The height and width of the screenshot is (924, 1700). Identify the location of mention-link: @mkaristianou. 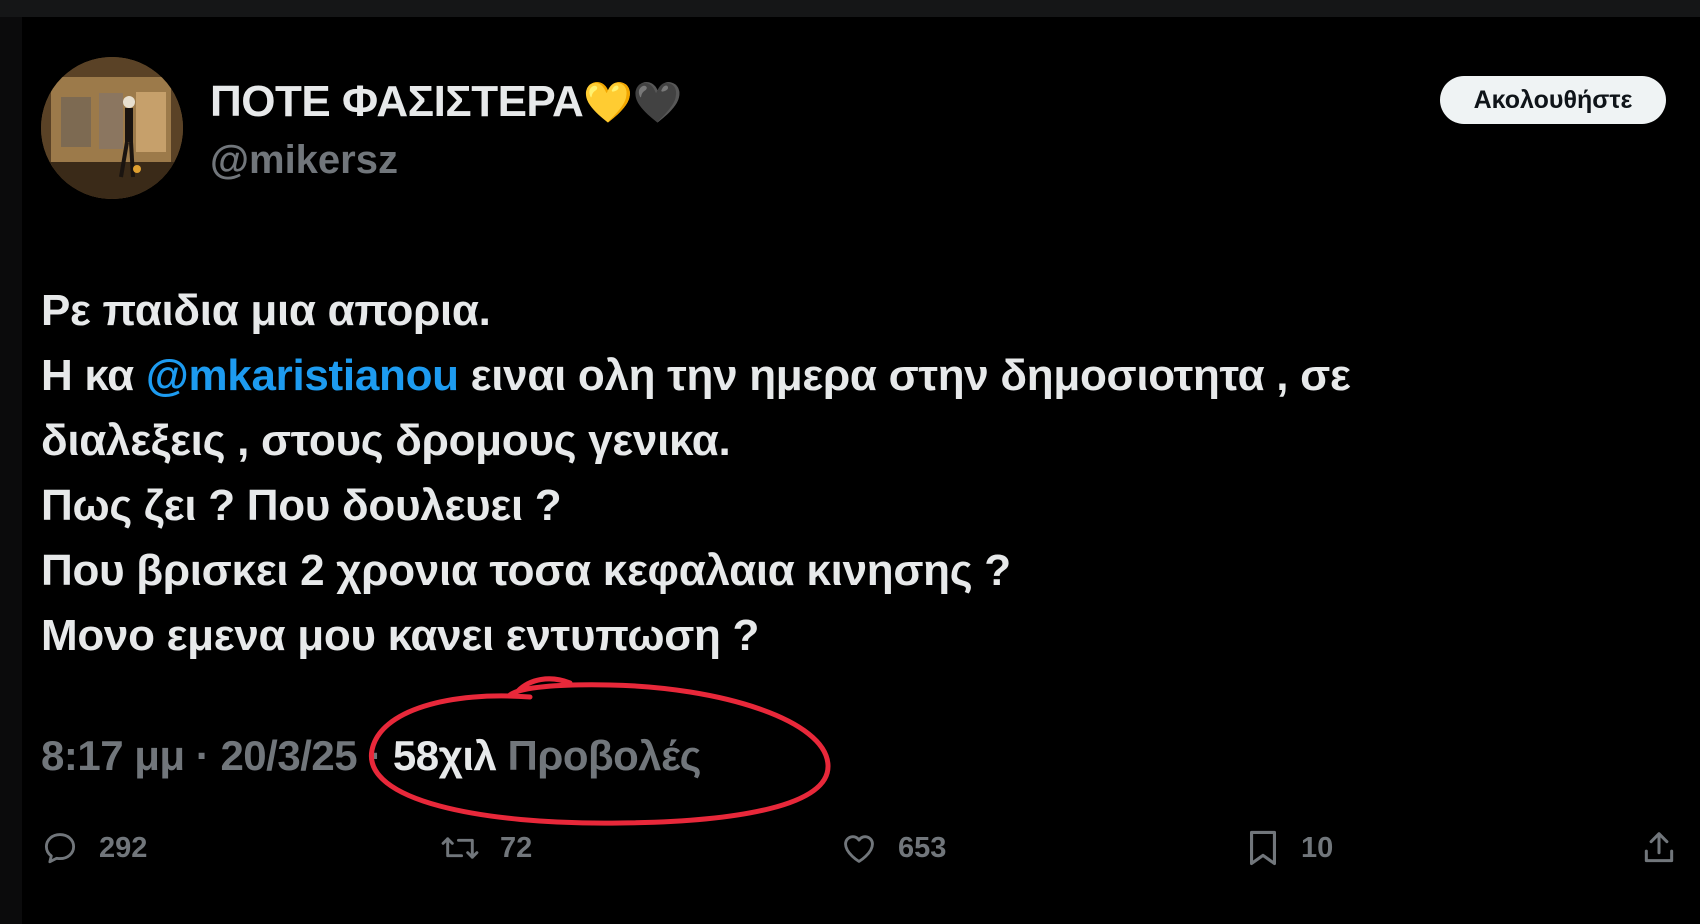
(302, 375).